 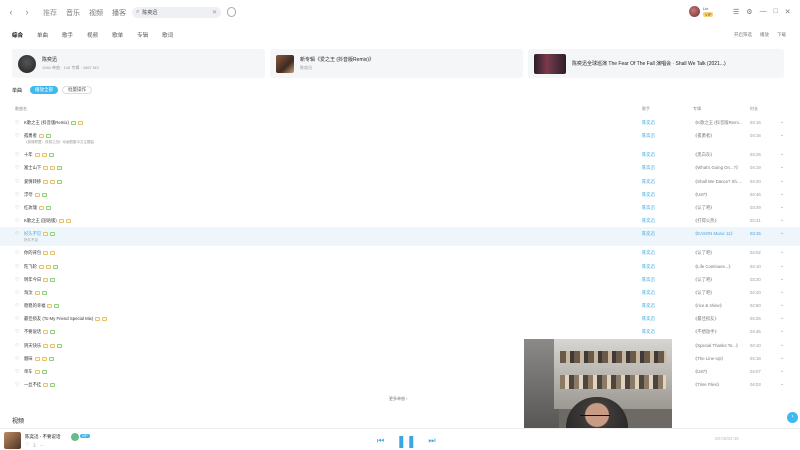 What do you see at coordinates (703, 155) in the screenshot?
I see `song-album: 《黑白灰》` at bounding box center [703, 155].